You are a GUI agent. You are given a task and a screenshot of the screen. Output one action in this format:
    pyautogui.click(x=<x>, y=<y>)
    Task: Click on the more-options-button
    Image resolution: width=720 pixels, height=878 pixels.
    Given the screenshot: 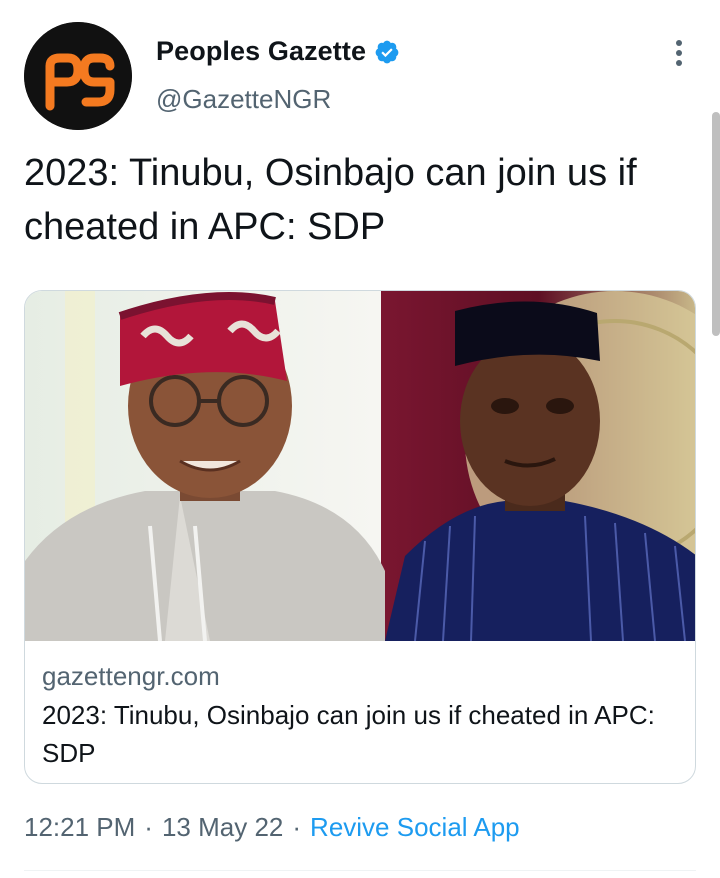 What is the action you would take?
    pyautogui.click(x=679, y=53)
    